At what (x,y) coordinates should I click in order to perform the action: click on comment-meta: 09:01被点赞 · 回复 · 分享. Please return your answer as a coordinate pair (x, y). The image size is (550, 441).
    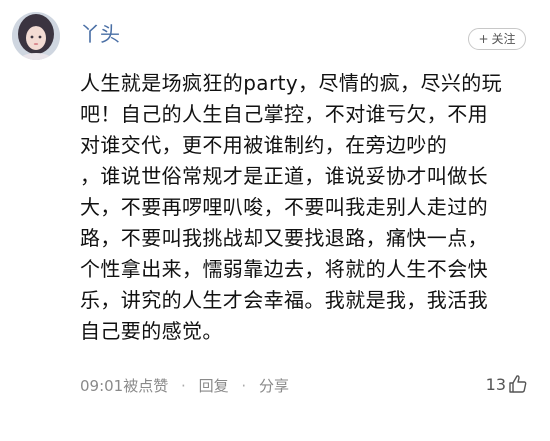
    Looking at the image, I should click on (184, 386).